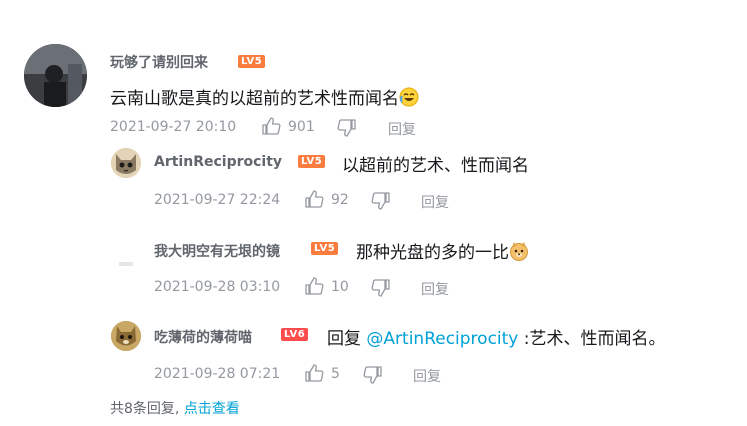 This screenshot has width=747, height=426. Describe the element at coordinates (344, 339) in the screenshot. I see `reply-prefix: 回复` at that location.